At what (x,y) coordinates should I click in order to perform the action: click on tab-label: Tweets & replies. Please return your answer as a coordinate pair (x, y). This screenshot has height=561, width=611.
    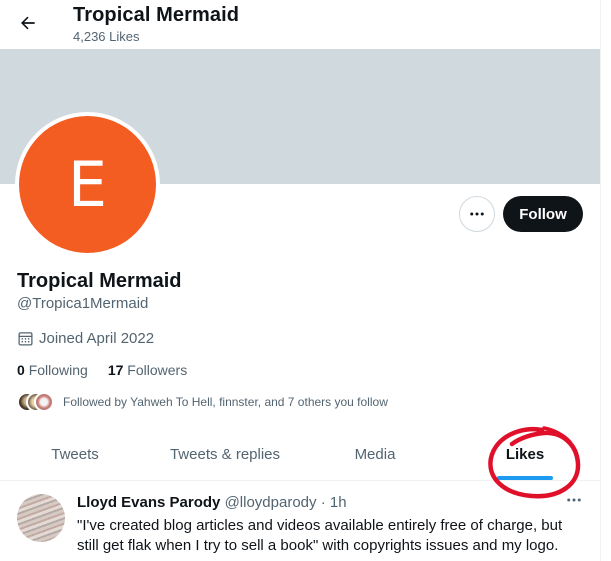
    Looking at the image, I should click on (225, 454).